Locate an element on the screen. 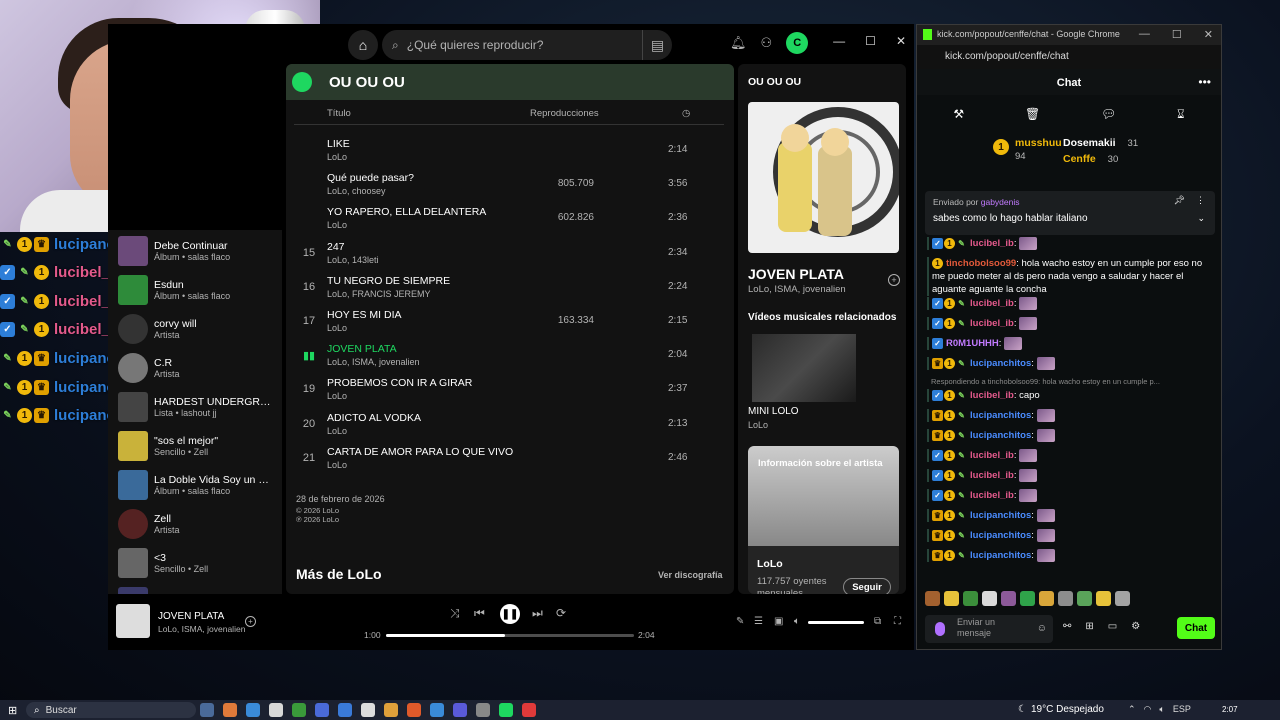 The width and height of the screenshot is (1280, 720). artist-name: LoLo is located at coordinates (770, 564).